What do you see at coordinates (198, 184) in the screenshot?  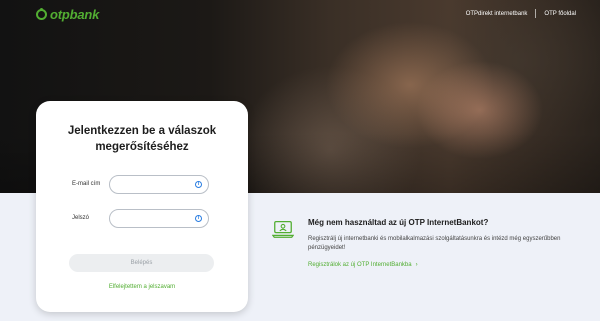 I see `email-info-icon: i` at bounding box center [198, 184].